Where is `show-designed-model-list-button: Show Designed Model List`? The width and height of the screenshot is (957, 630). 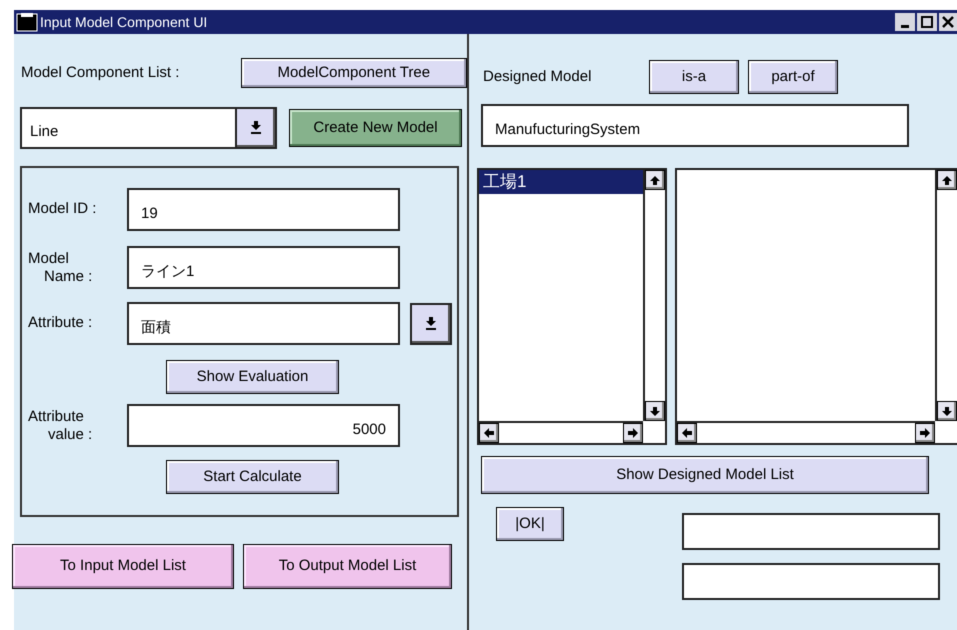
show-designed-model-list-button: Show Designed Model List is located at coordinates (705, 475).